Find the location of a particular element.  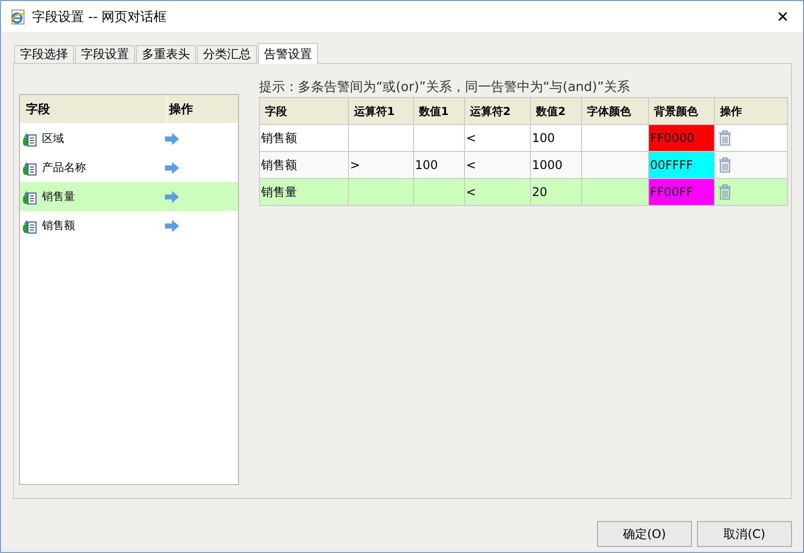

column-header: 数值2 is located at coordinates (556, 111).